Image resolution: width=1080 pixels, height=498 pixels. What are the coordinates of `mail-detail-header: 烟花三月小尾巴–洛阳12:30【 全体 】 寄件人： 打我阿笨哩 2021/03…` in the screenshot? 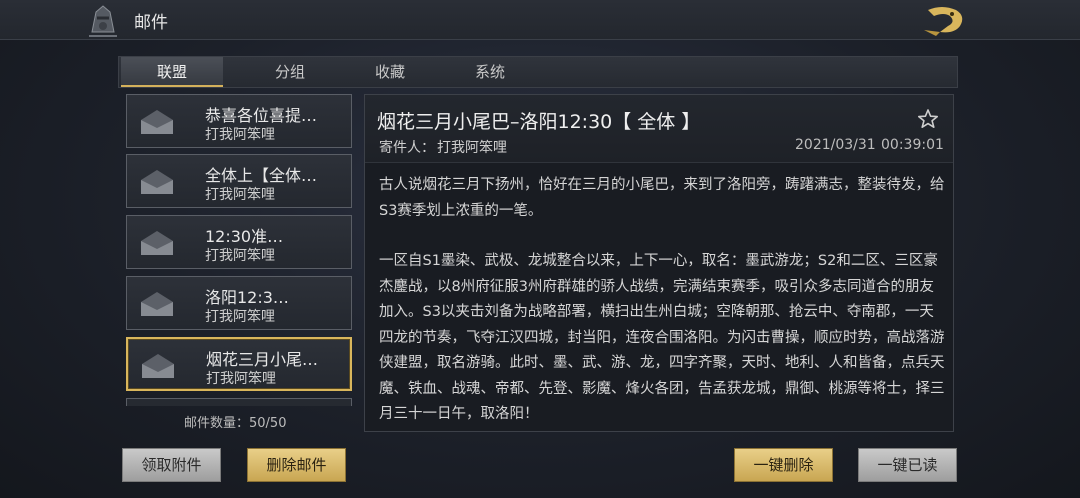 It's located at (659, 129).